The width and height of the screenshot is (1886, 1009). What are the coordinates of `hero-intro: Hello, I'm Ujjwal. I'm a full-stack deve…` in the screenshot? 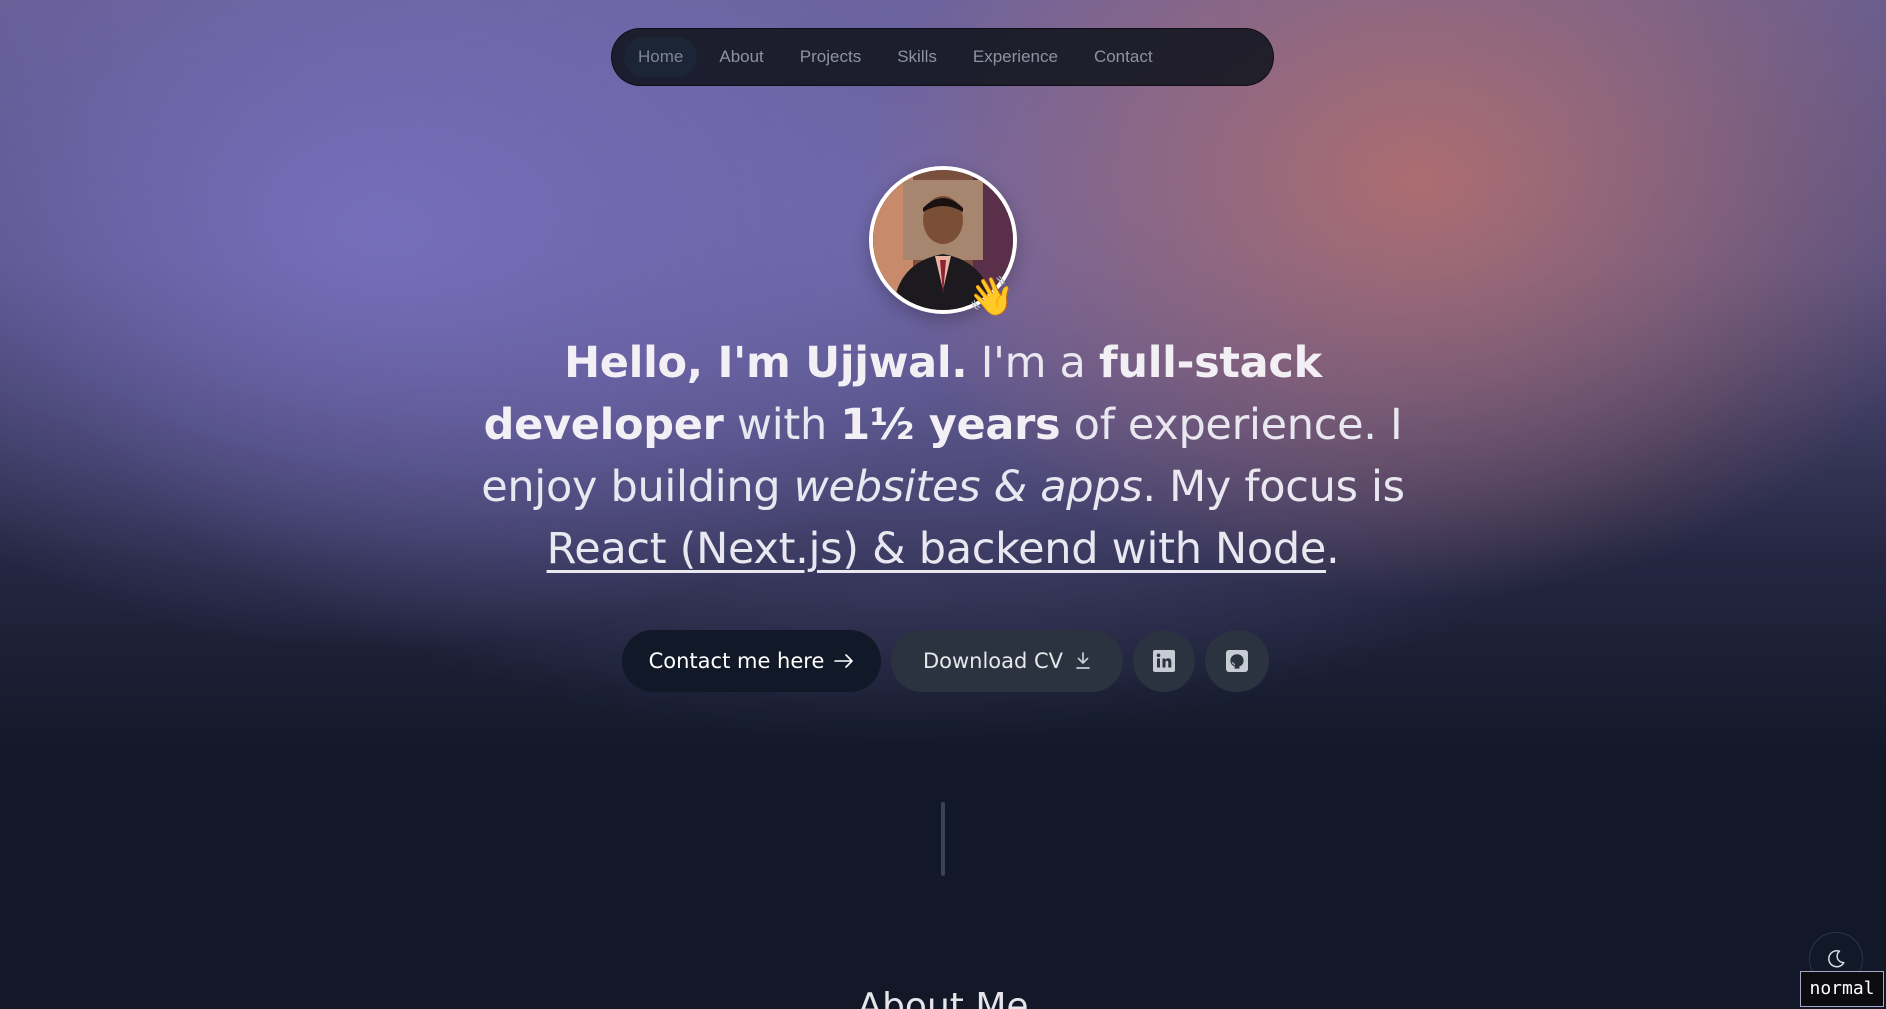 It's located at (943, 456).